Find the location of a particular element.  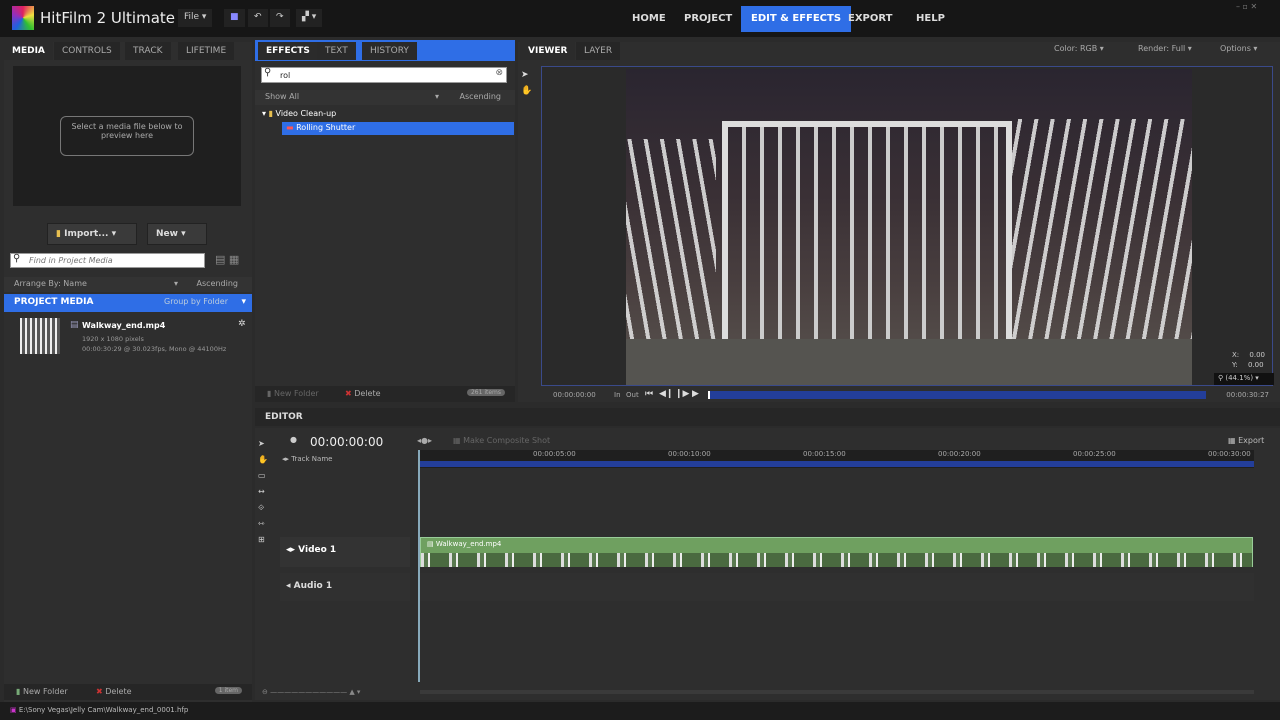

video-file-icon: ▤ is located at coordinates (74, 325).